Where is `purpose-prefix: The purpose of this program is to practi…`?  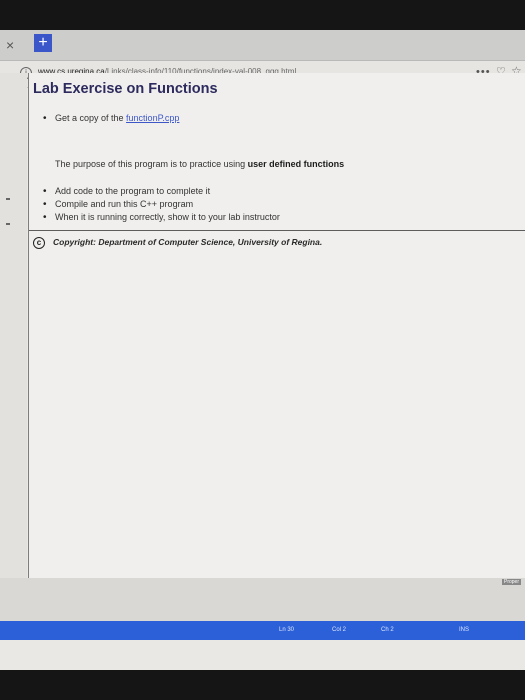
purpose-prefix: The purpose of this program is to practi… is located at coordinates (151, 164).